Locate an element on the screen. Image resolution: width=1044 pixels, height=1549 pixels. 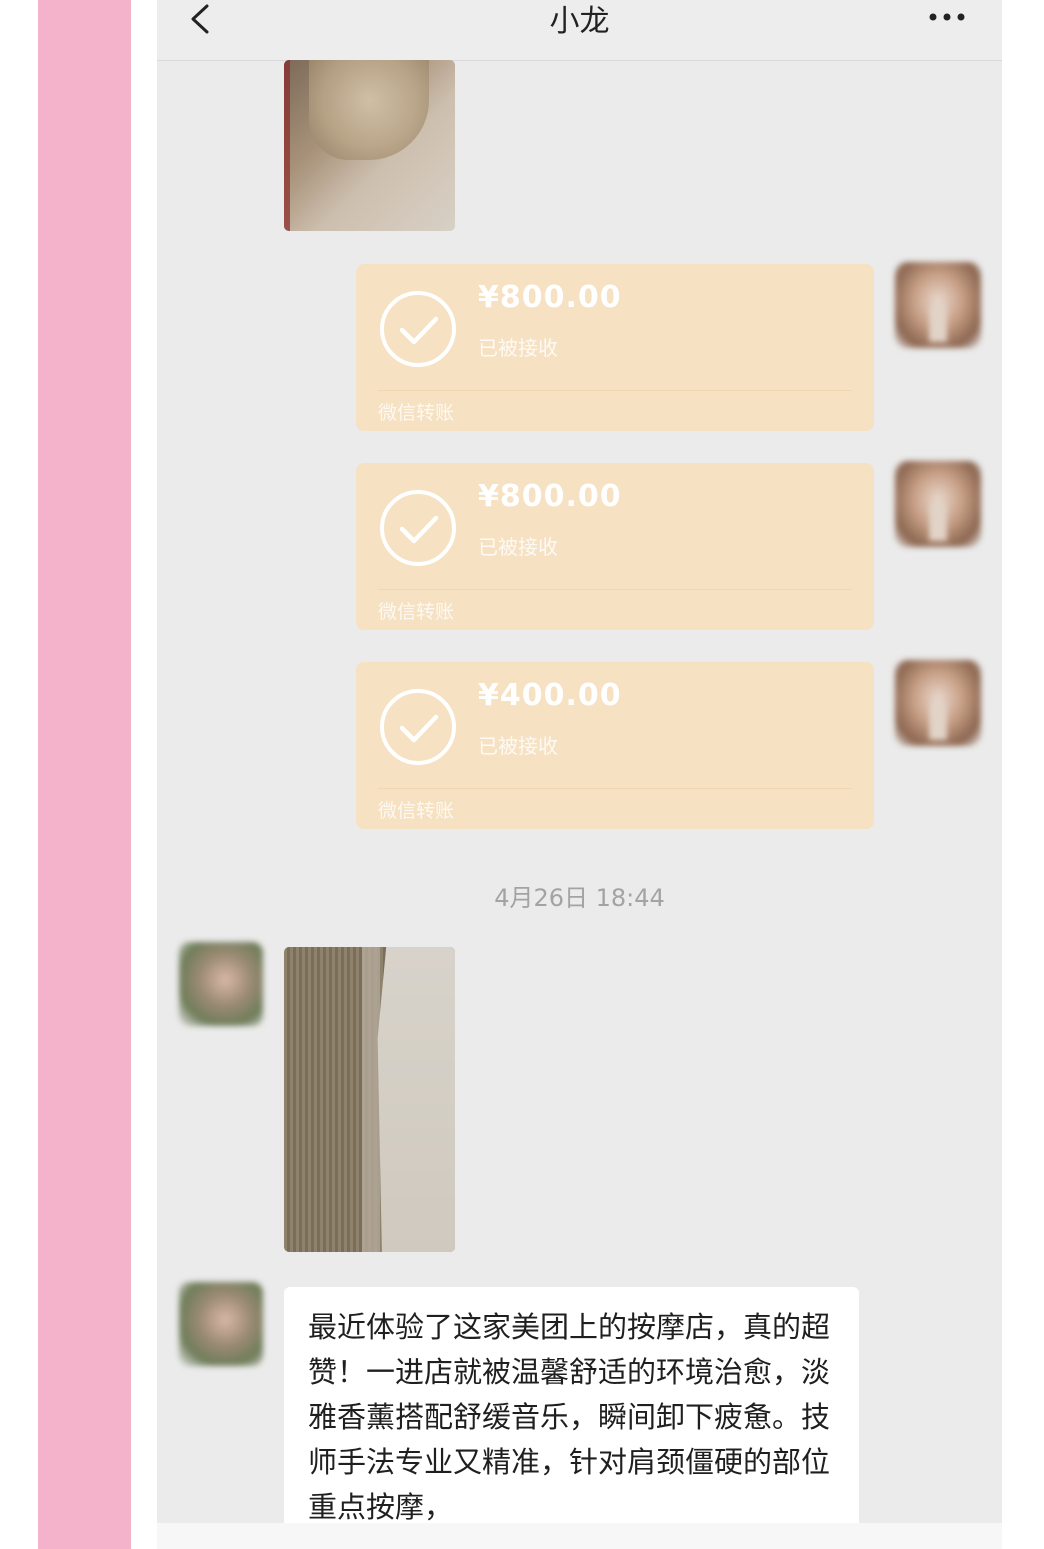
transfer-amount: ¥400.00 is located at coordinates (550, 695).